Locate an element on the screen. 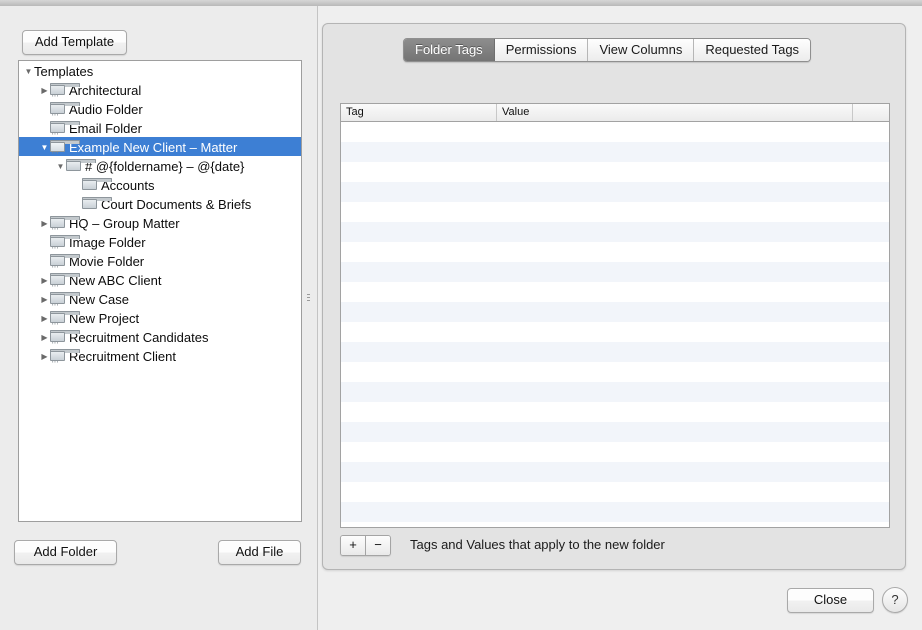 This screenshot has height=630, width=922. tree-item: ▶ ▪▪▪ New ABC Client is located at coordinates (160, 279).